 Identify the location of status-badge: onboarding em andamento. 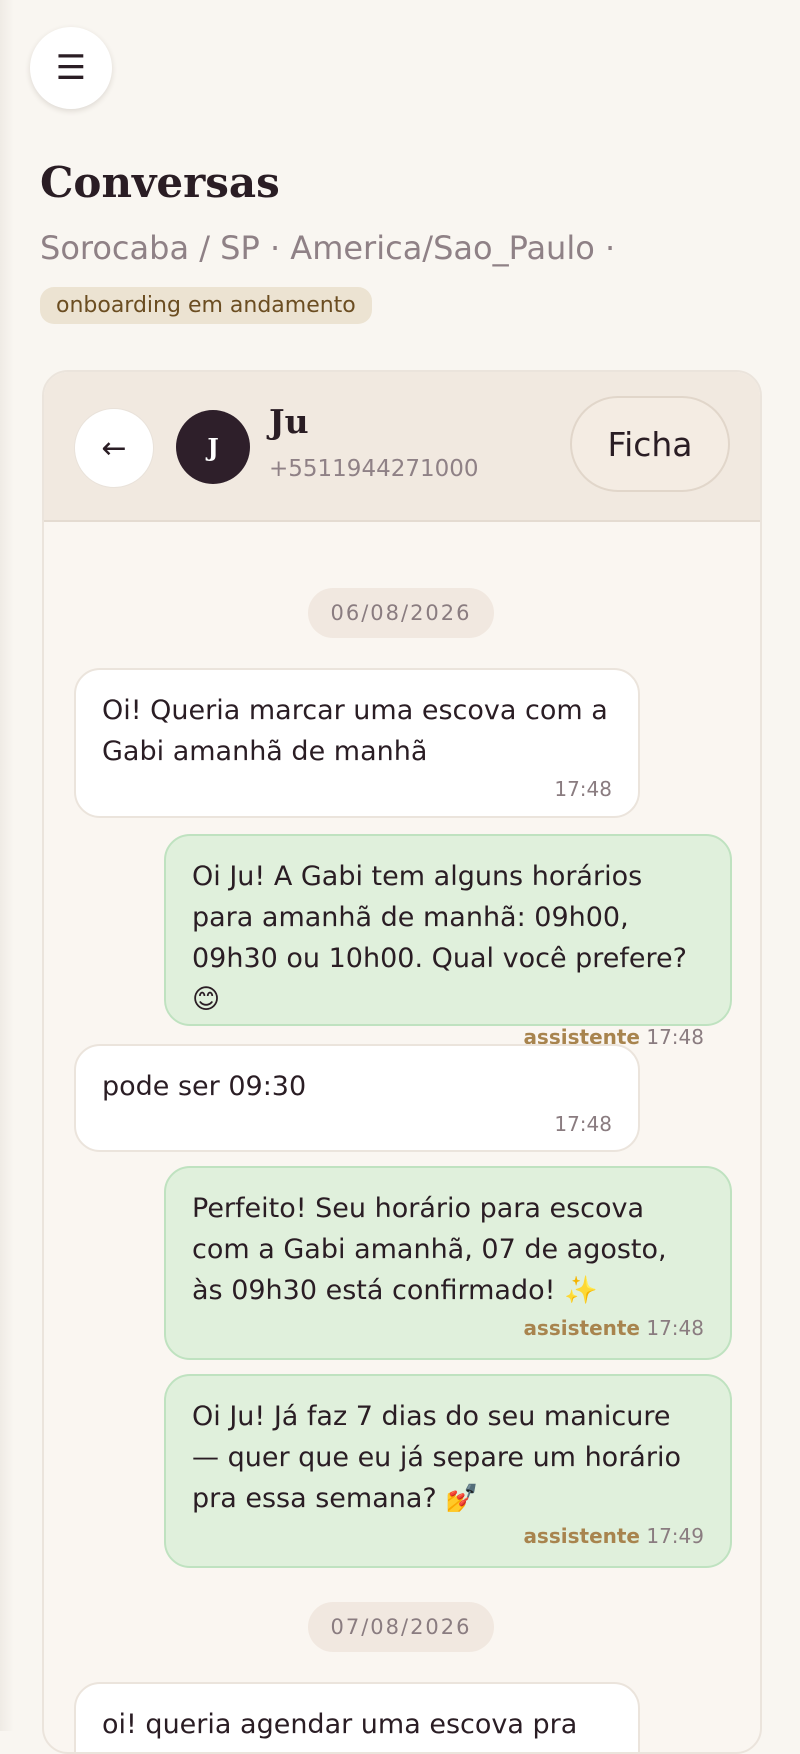
(206, 305).